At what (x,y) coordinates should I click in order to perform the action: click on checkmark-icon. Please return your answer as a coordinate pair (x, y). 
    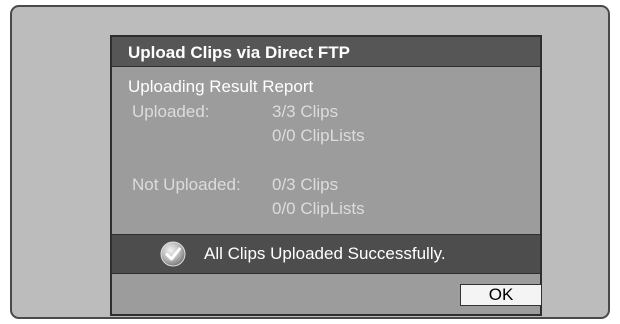
    Looking at the image, I should click on (173, 254).